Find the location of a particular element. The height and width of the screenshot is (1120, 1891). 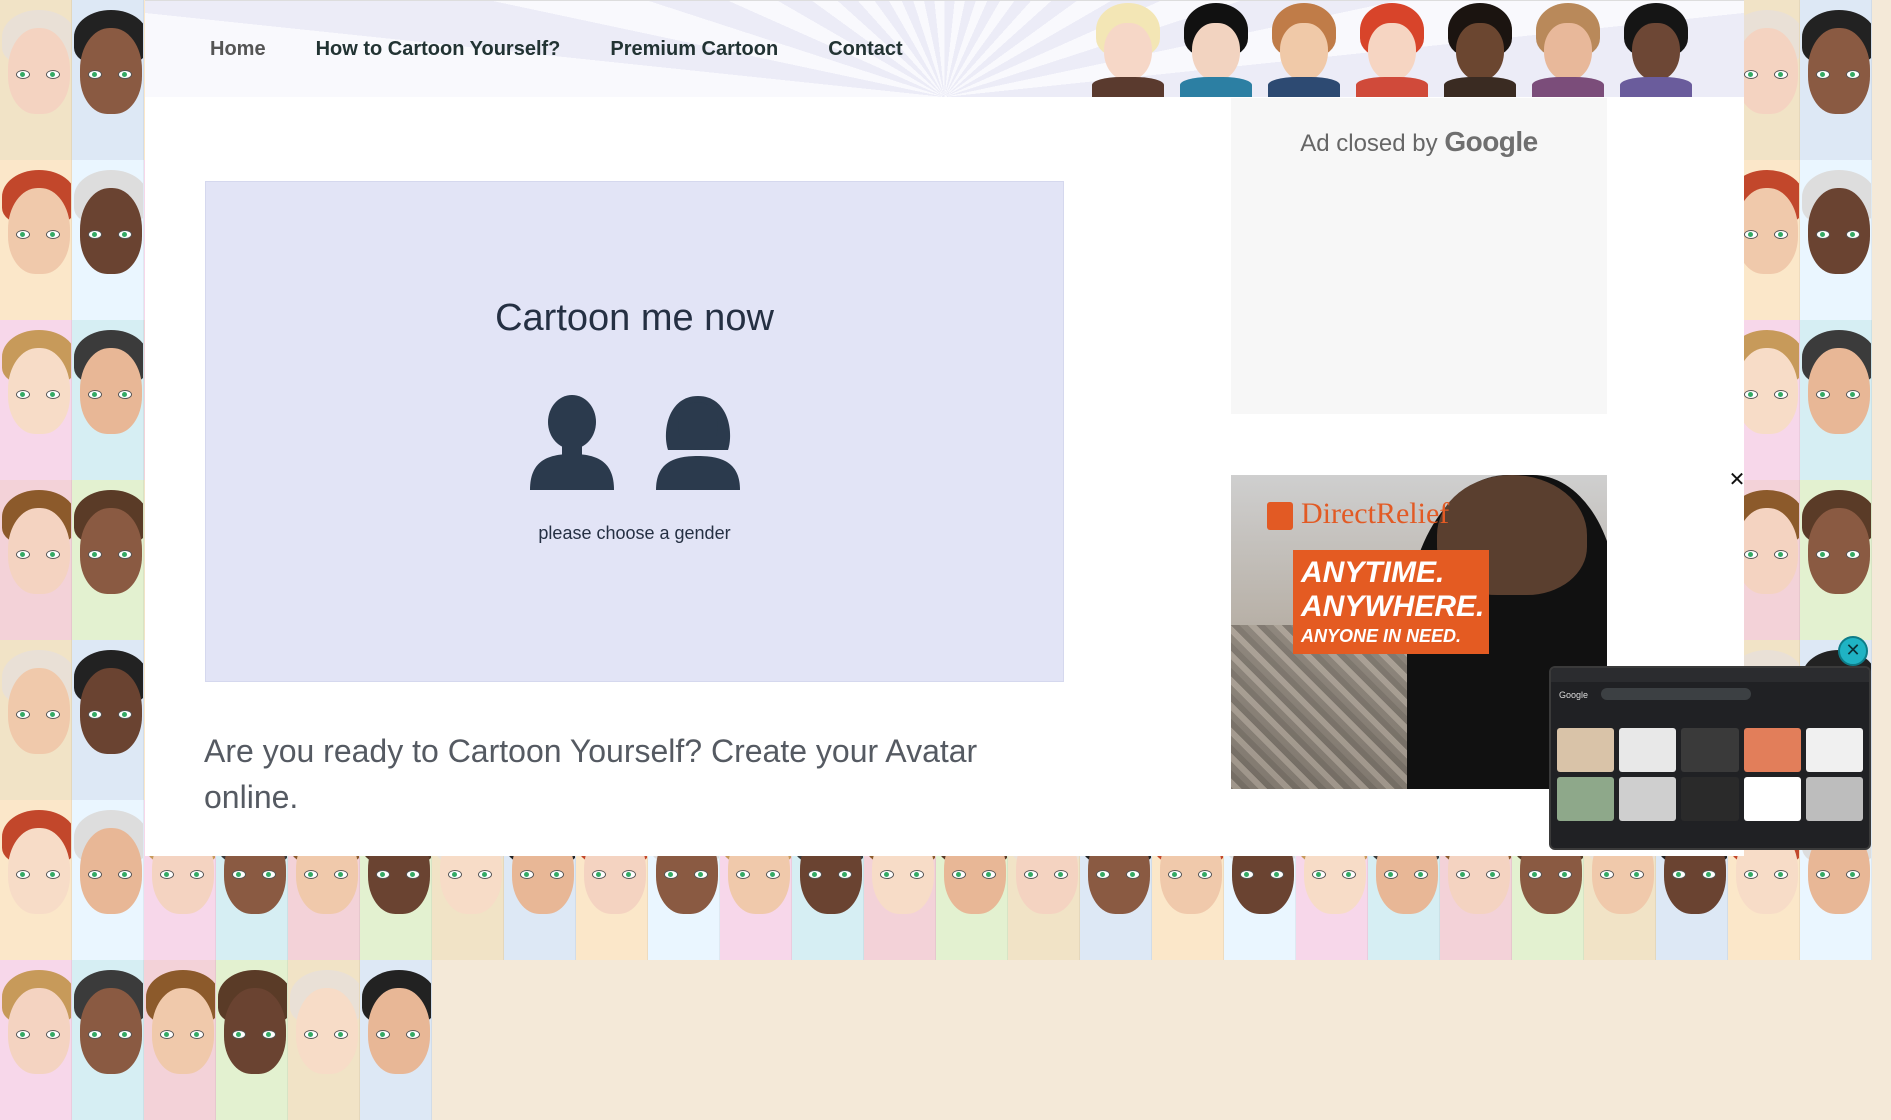

male-silhouette-icon is located at coordinates (572, 442).